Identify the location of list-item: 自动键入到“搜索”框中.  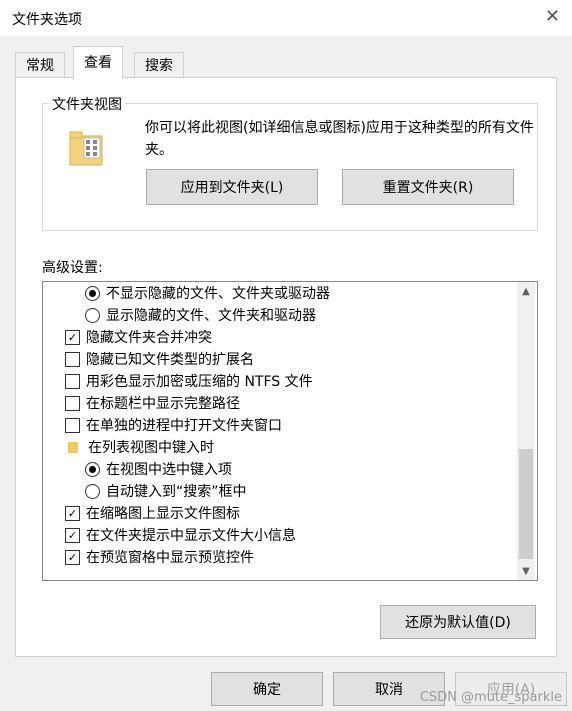
(166, 491).